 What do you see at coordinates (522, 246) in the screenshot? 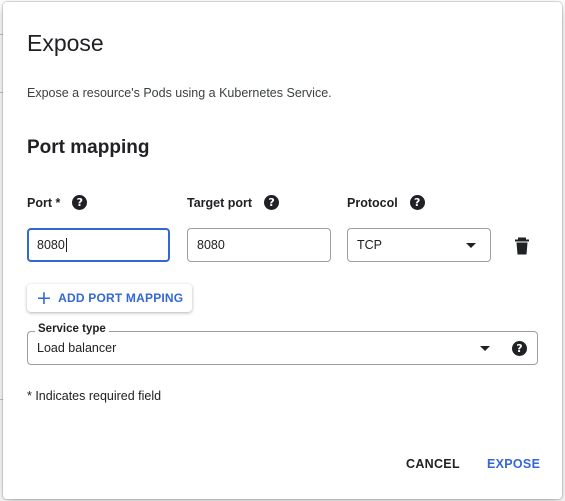
I see `trash-icon` at bounding box center [522, 246].